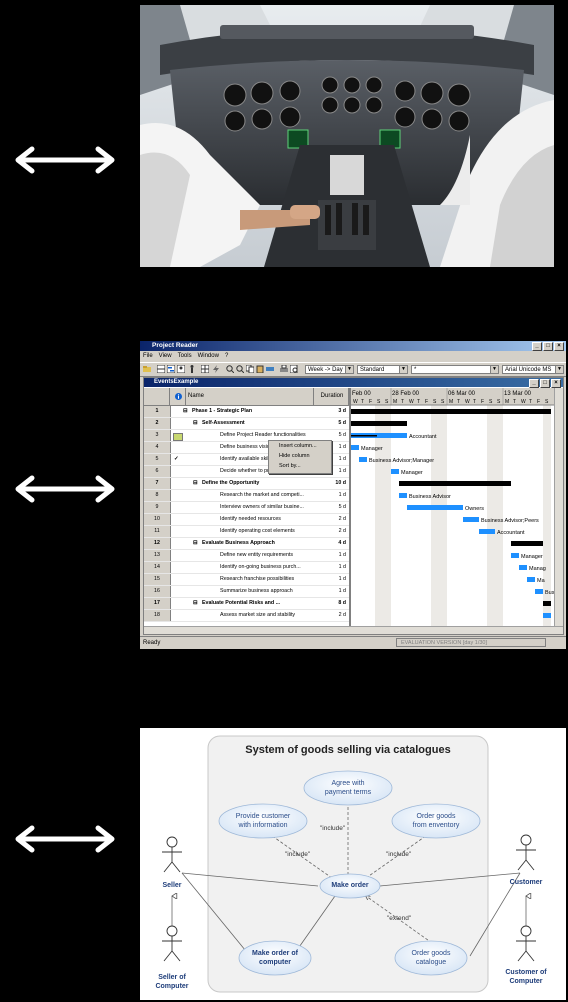 The height and width of the screenshot is (1002, 568). What do you see at coordinates (246, 616) in the screenshot?
I see `task-row: 18 Assess market size and stability 2 d` at bounding box center [246, 616].